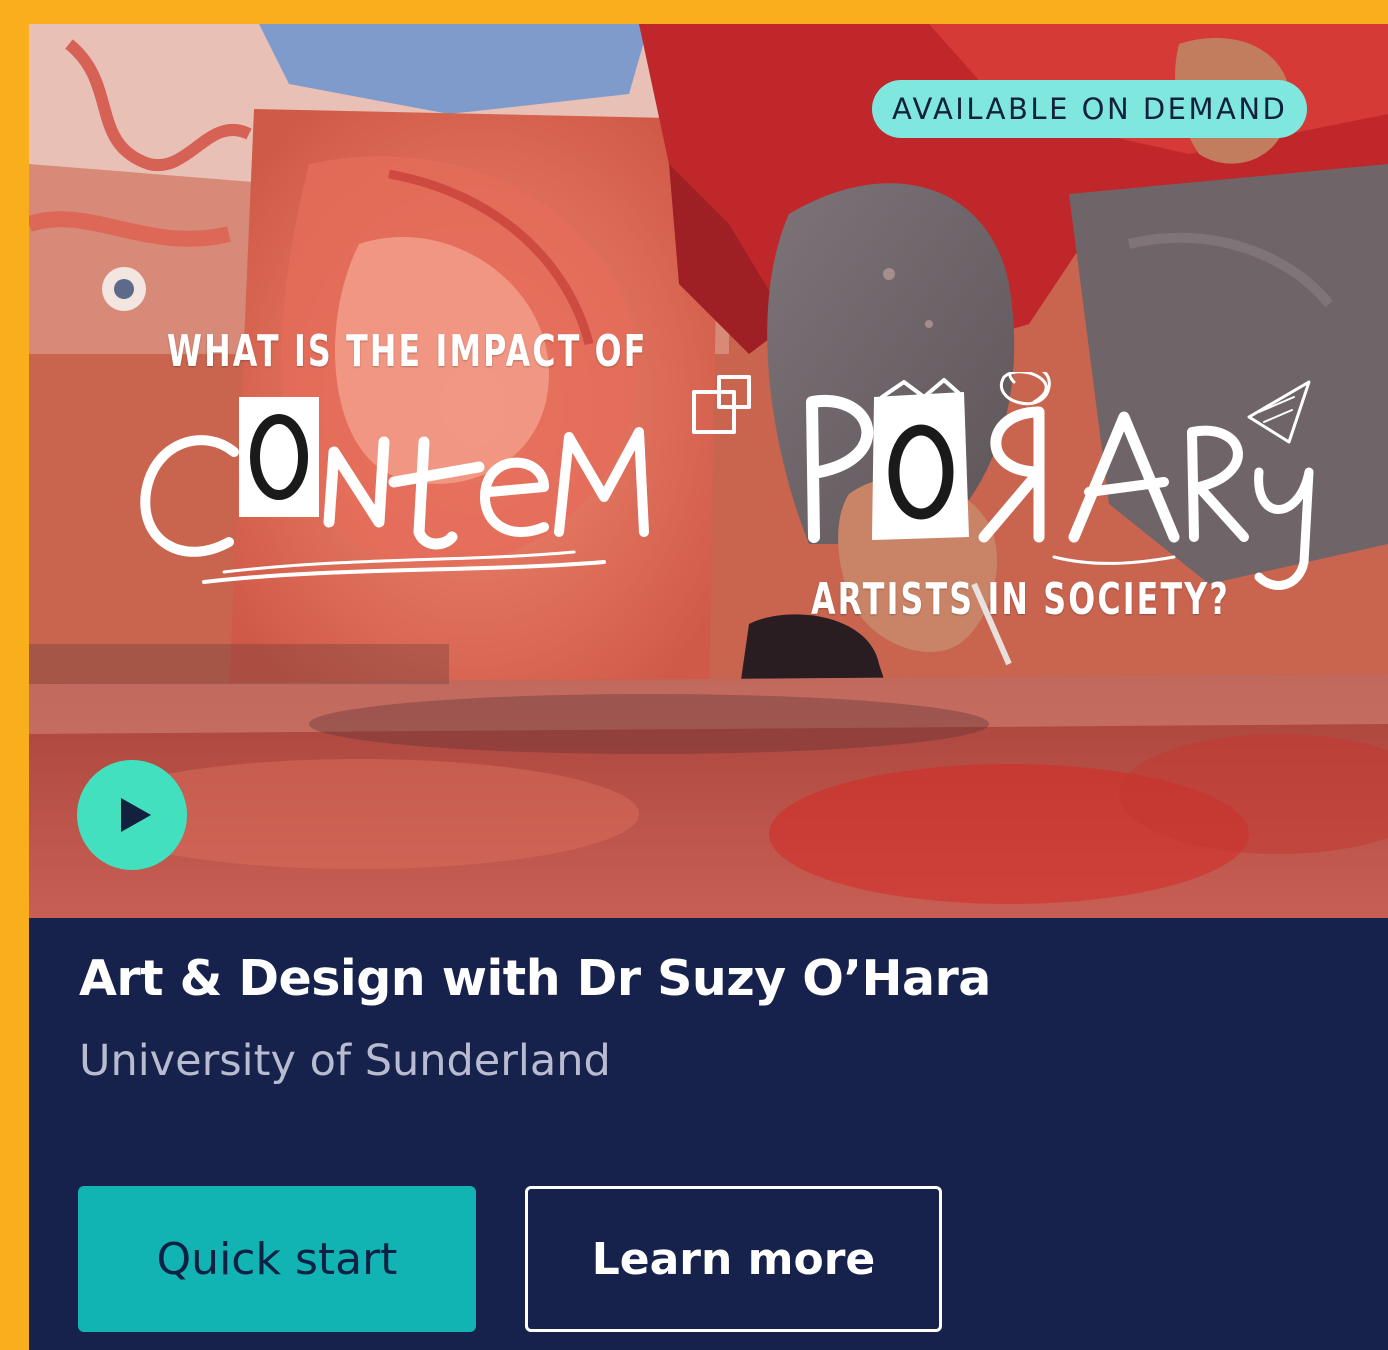  I want to click on headline-main-lettering: CONTEMPORARY, so click(724, 478).